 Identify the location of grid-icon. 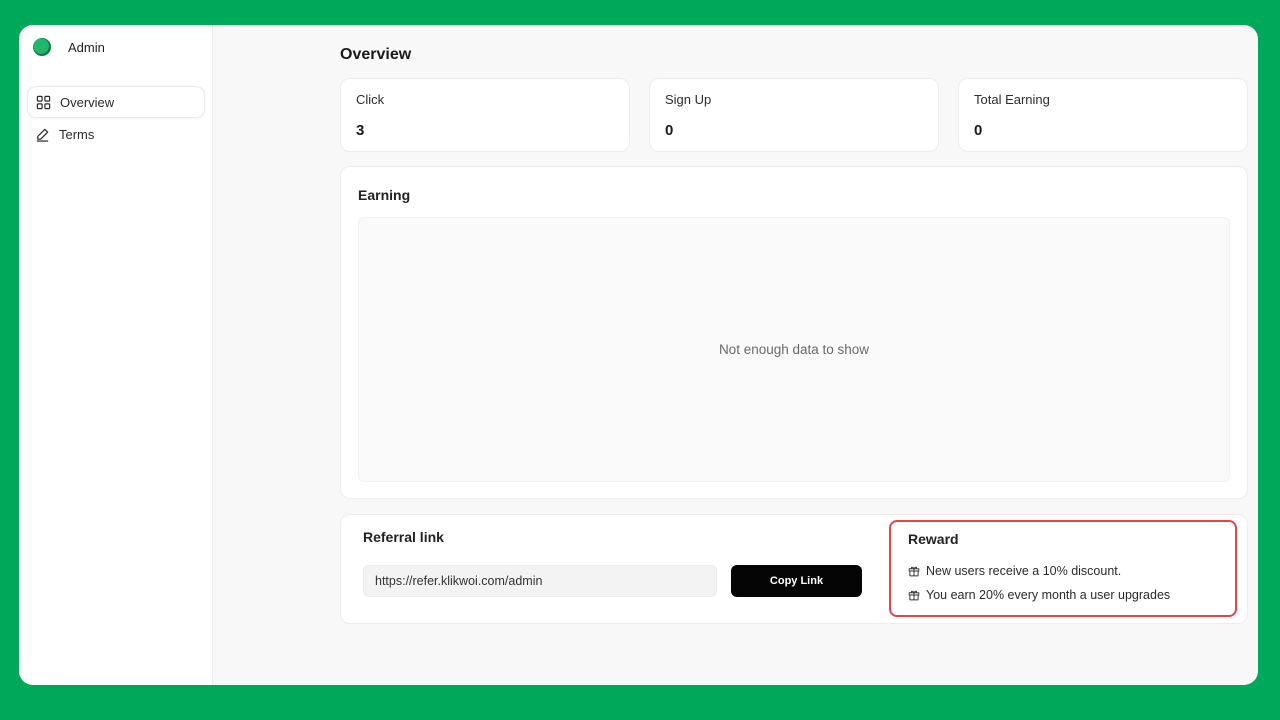
(43, 102).